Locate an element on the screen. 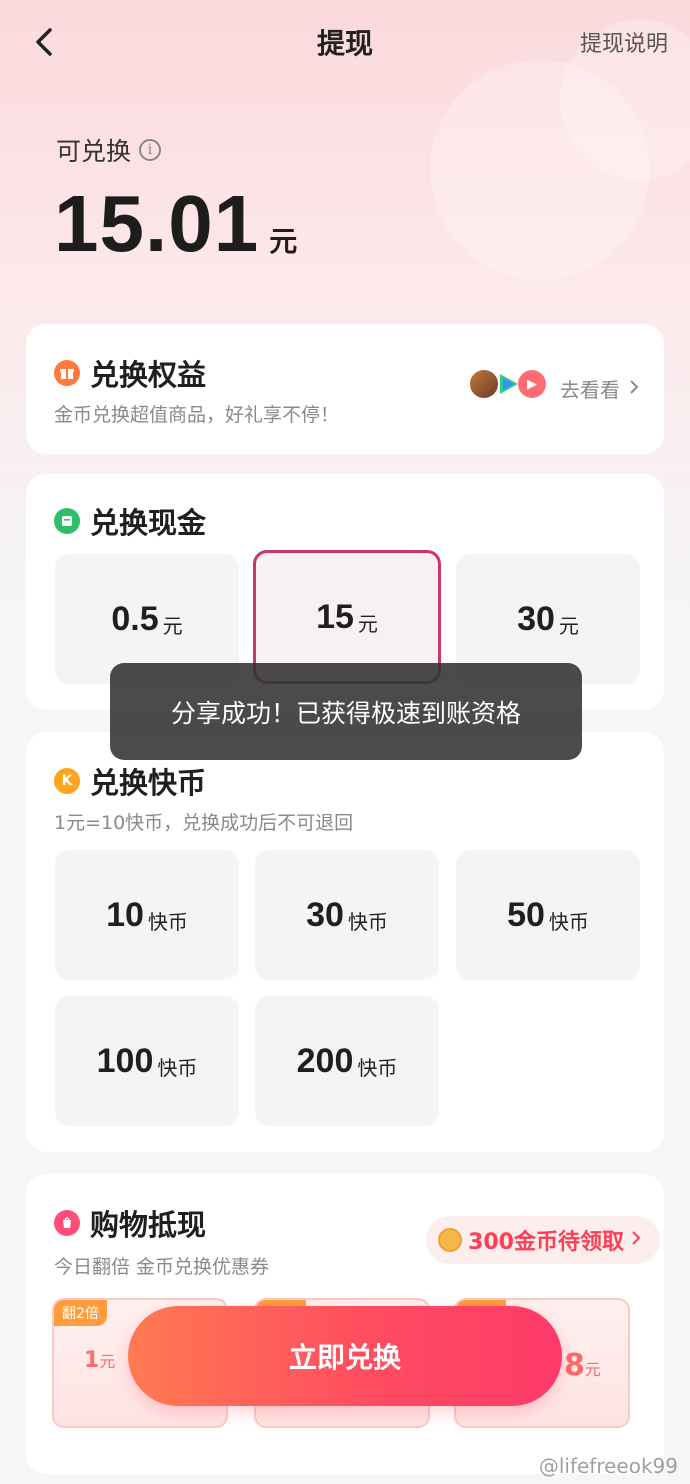 Image resolution: width=690 pixels, height=1484 pixels. kuaibi-option: 30 快币 is located at coordinates (347, 915).